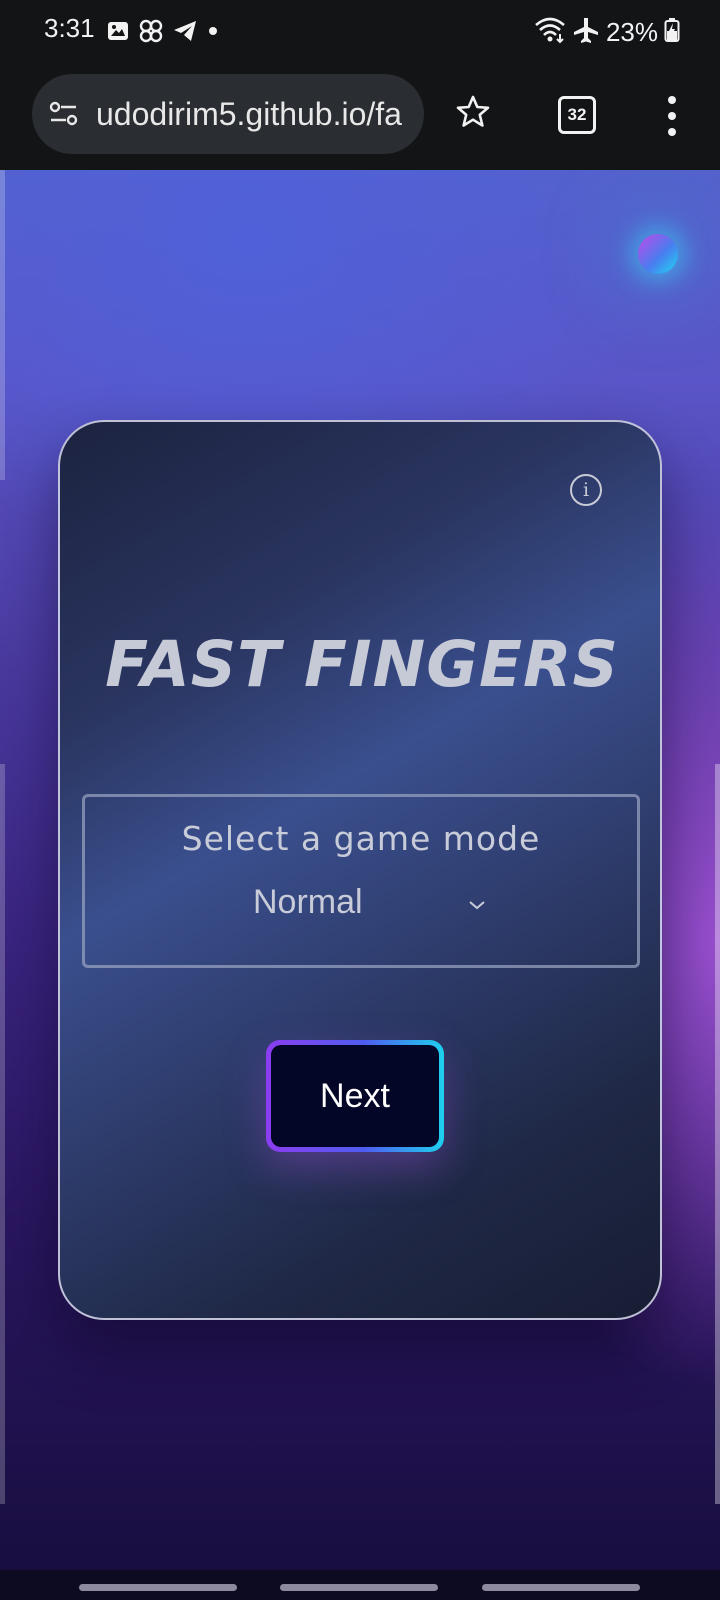 The image size is (720, 1600). I want to click on mode-select: Normal, so click(365, 906).